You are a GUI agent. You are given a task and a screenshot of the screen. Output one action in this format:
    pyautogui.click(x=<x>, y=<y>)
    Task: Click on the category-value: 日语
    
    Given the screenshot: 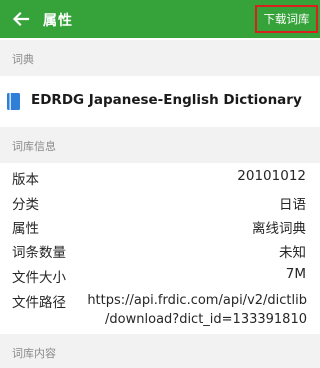 What is the action you would take?
    pyautogui.click(x=292, y=205)
    